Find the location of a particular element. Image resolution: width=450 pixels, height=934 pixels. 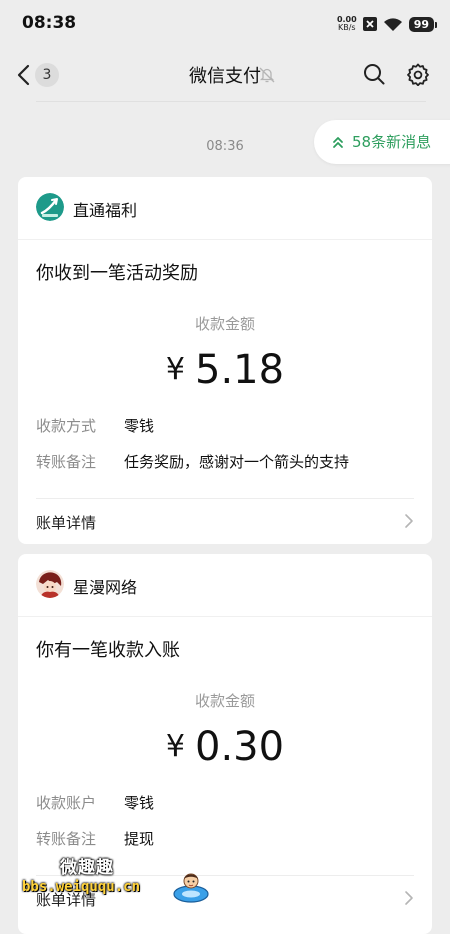

detail-row-account: 收款账户 零钱 is located at coordinates (95, 802).